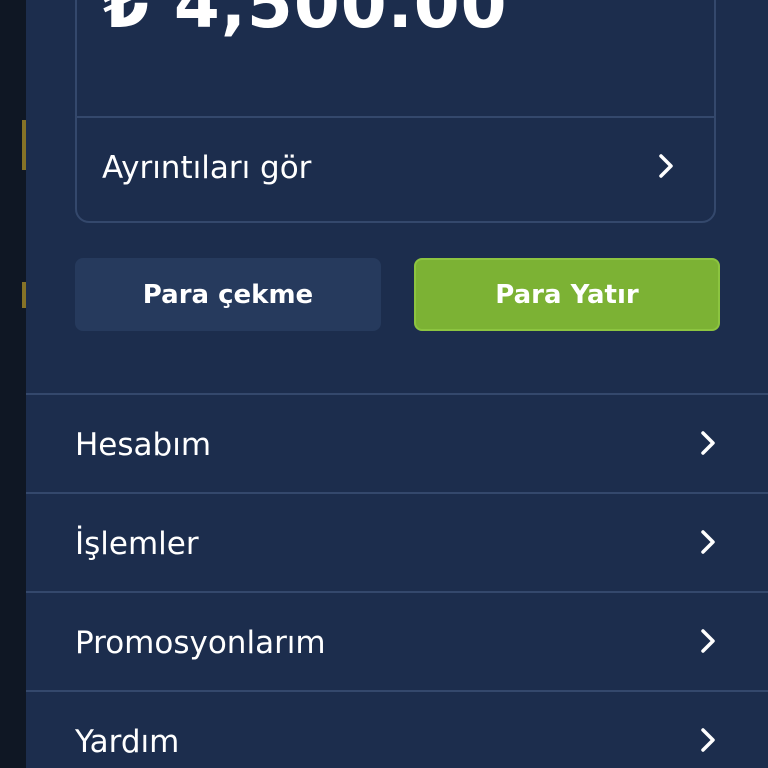 The image size is (768, 768). I want to click on menu-item-my-account: Hesabım, so click(397, 442).